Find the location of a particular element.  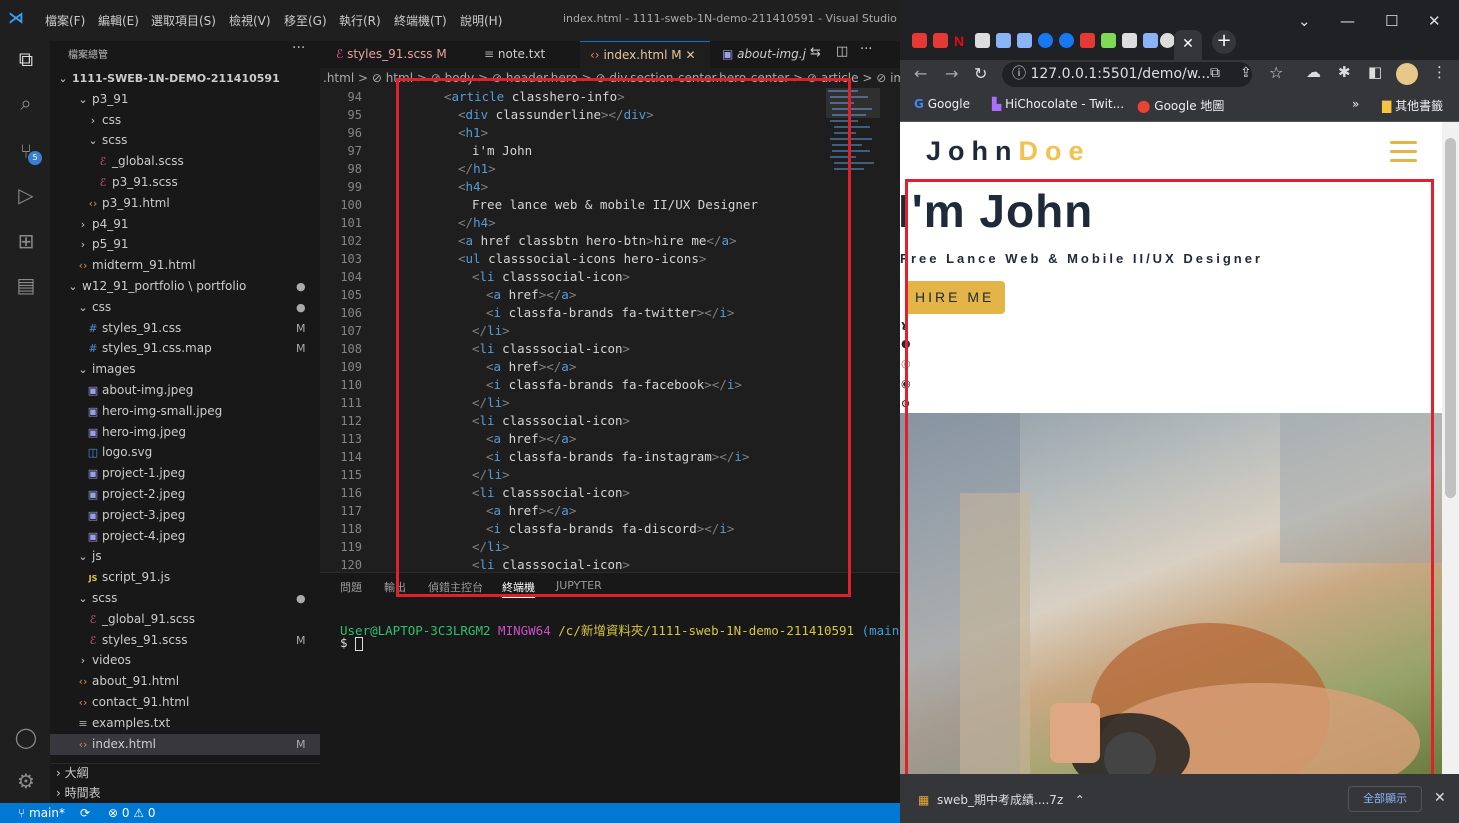

minimize-icon: — is located at coordinates (1347, 21).